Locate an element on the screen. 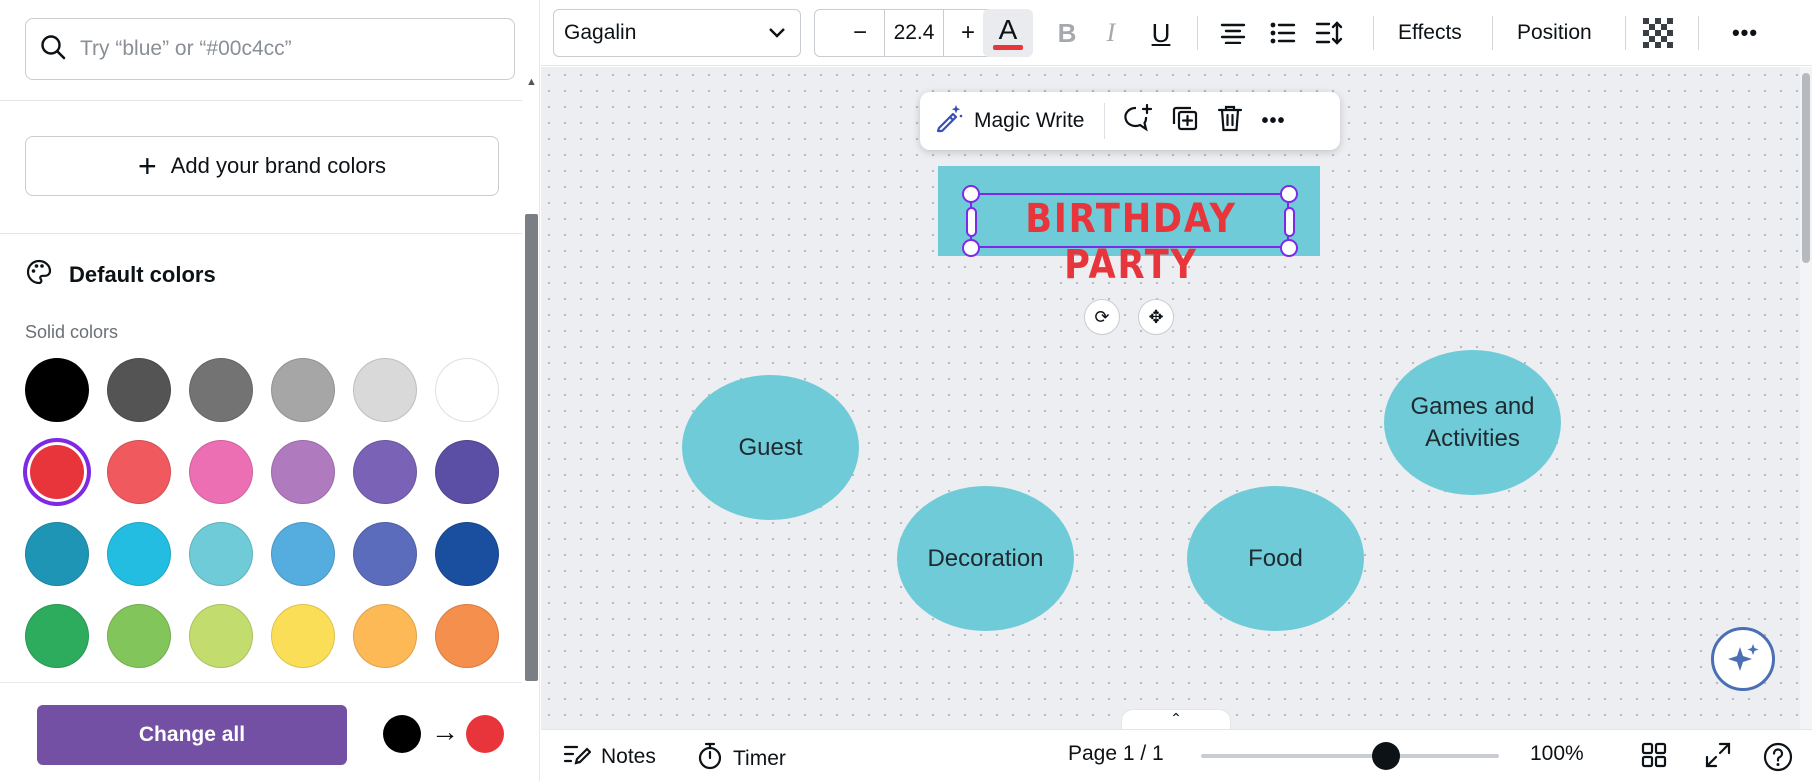  to-color-swatch is located at coordinates (485, 734).